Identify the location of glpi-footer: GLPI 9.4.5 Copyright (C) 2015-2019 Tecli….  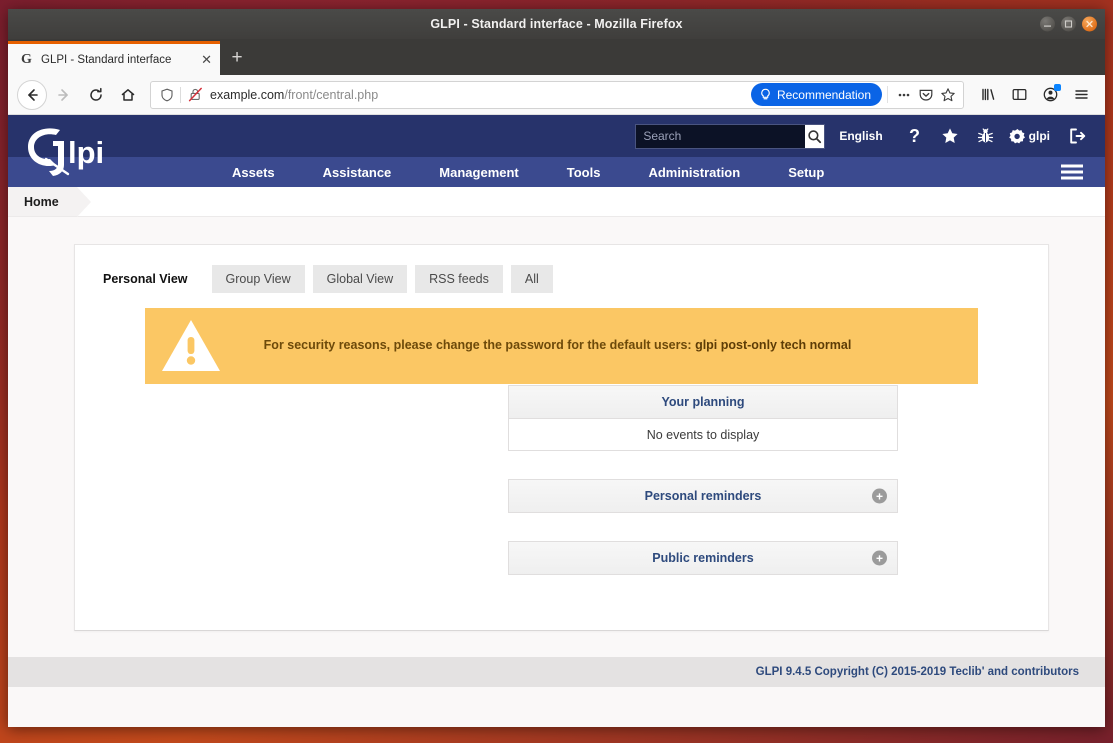
(556, 672).